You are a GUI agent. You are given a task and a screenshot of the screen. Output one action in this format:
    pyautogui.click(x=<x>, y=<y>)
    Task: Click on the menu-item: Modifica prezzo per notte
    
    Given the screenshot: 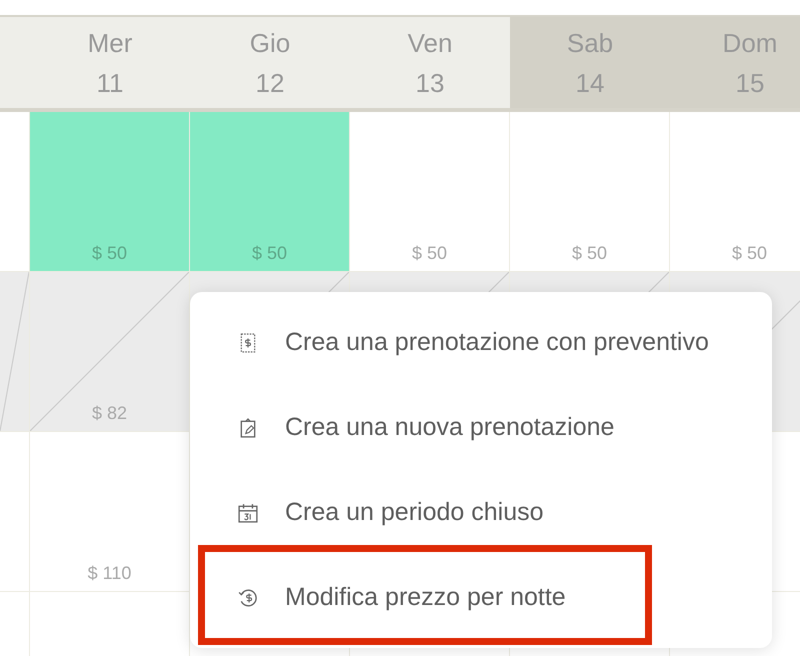 What is the action you would take?
    pyautogui.click(x=481, y=597)
    